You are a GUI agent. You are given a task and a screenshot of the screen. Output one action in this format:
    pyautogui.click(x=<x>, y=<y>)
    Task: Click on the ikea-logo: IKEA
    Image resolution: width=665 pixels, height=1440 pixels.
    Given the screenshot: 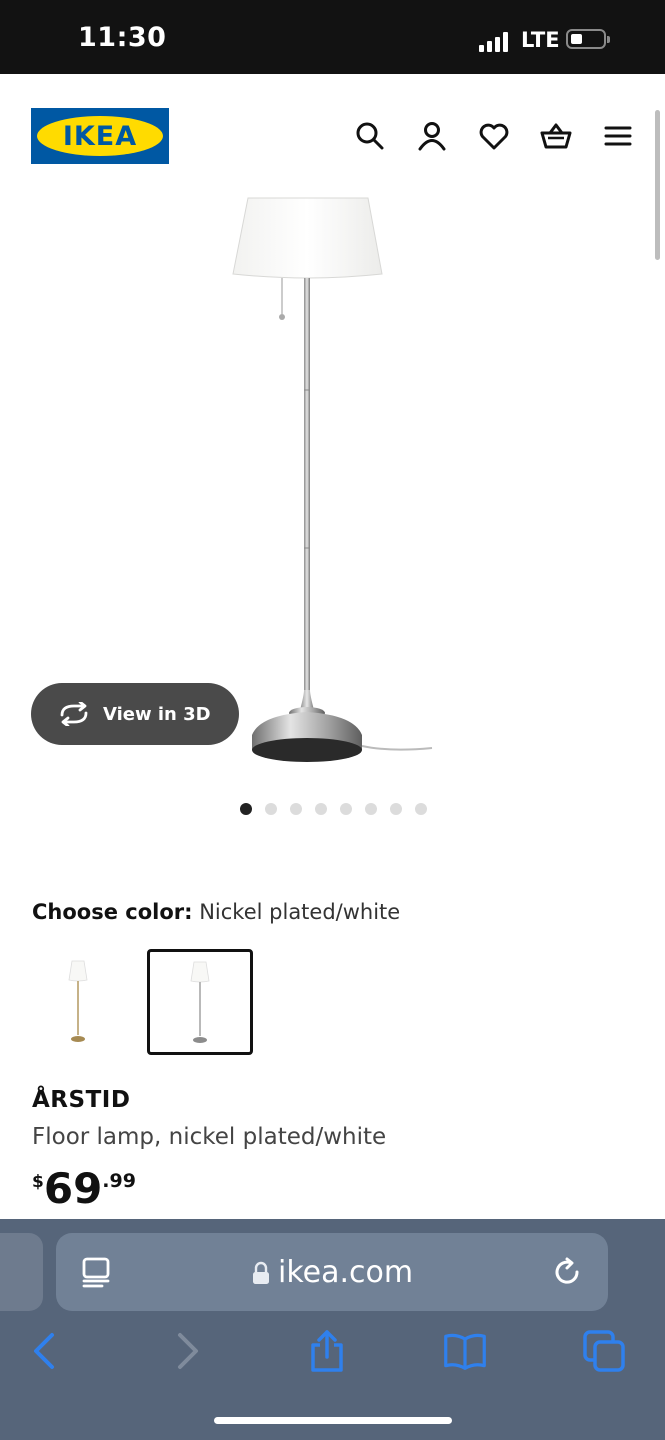 What is the action you would take?
    pyautogui.click(x=100, y=136)
    